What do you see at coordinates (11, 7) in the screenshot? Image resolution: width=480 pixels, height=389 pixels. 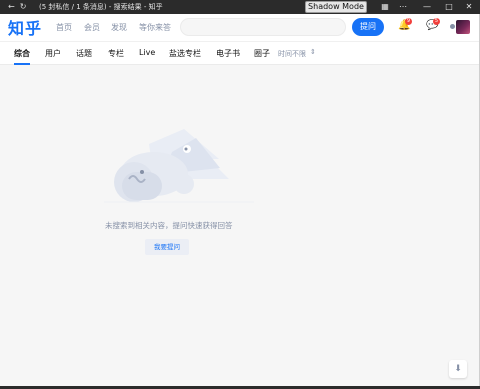 I see `back-arrow-icon: ←` at bounding box center [11, 7].